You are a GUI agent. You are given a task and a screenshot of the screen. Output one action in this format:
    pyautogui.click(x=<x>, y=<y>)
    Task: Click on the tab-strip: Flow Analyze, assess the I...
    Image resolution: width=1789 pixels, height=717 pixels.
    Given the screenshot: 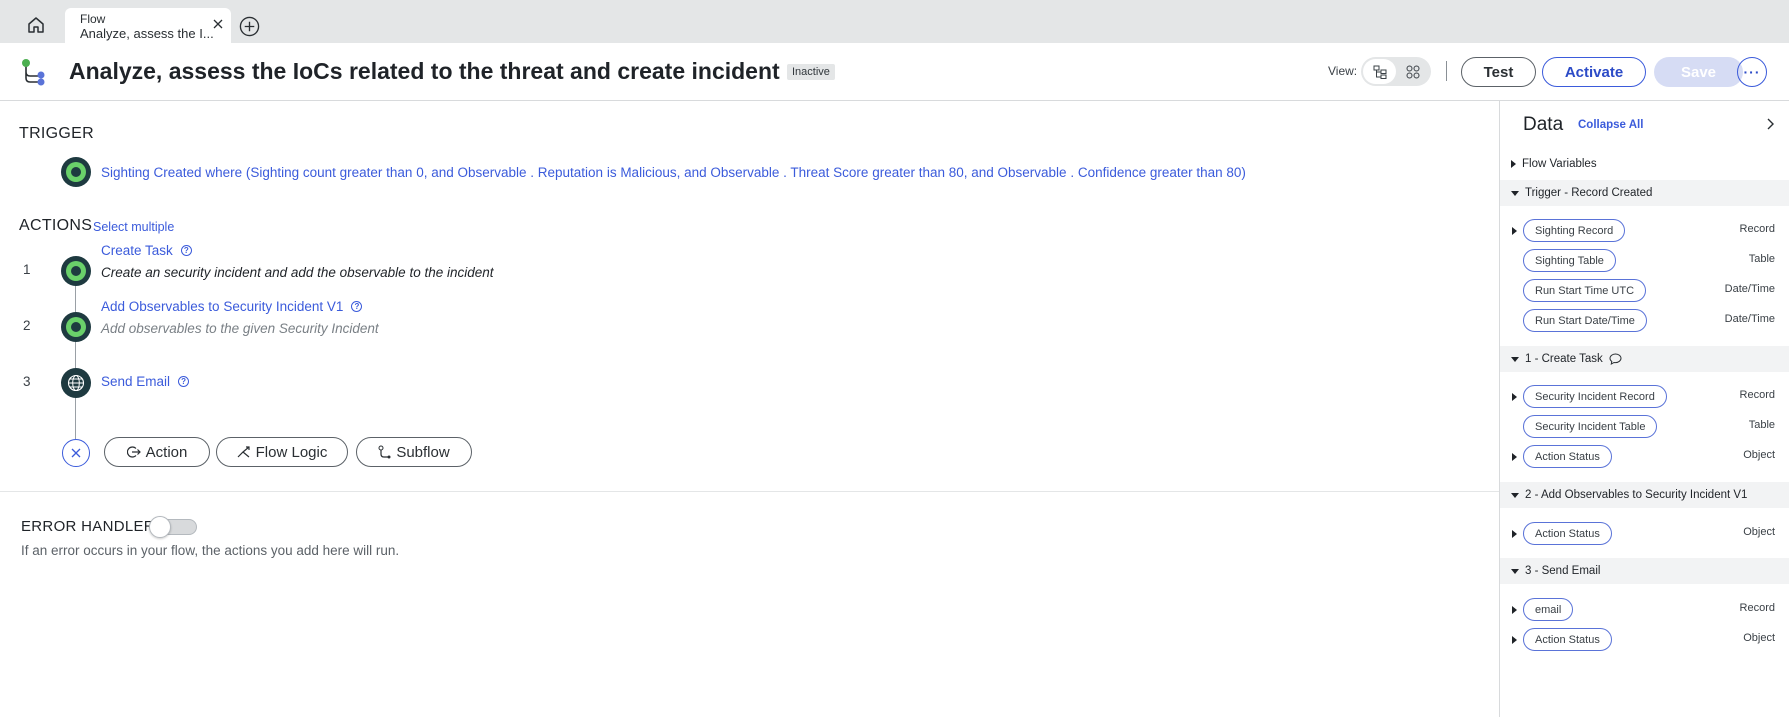 What is the action you would take?
    pyautogui.click(x=894, y=21)
    